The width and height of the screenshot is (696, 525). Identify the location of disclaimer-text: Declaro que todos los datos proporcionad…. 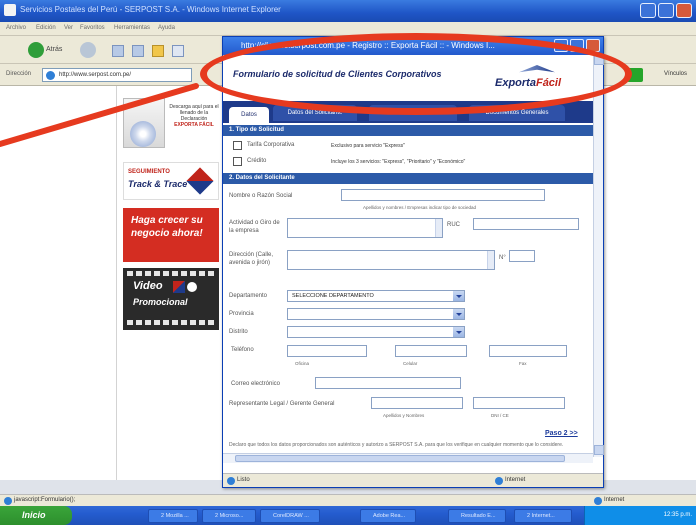
(396, 445).